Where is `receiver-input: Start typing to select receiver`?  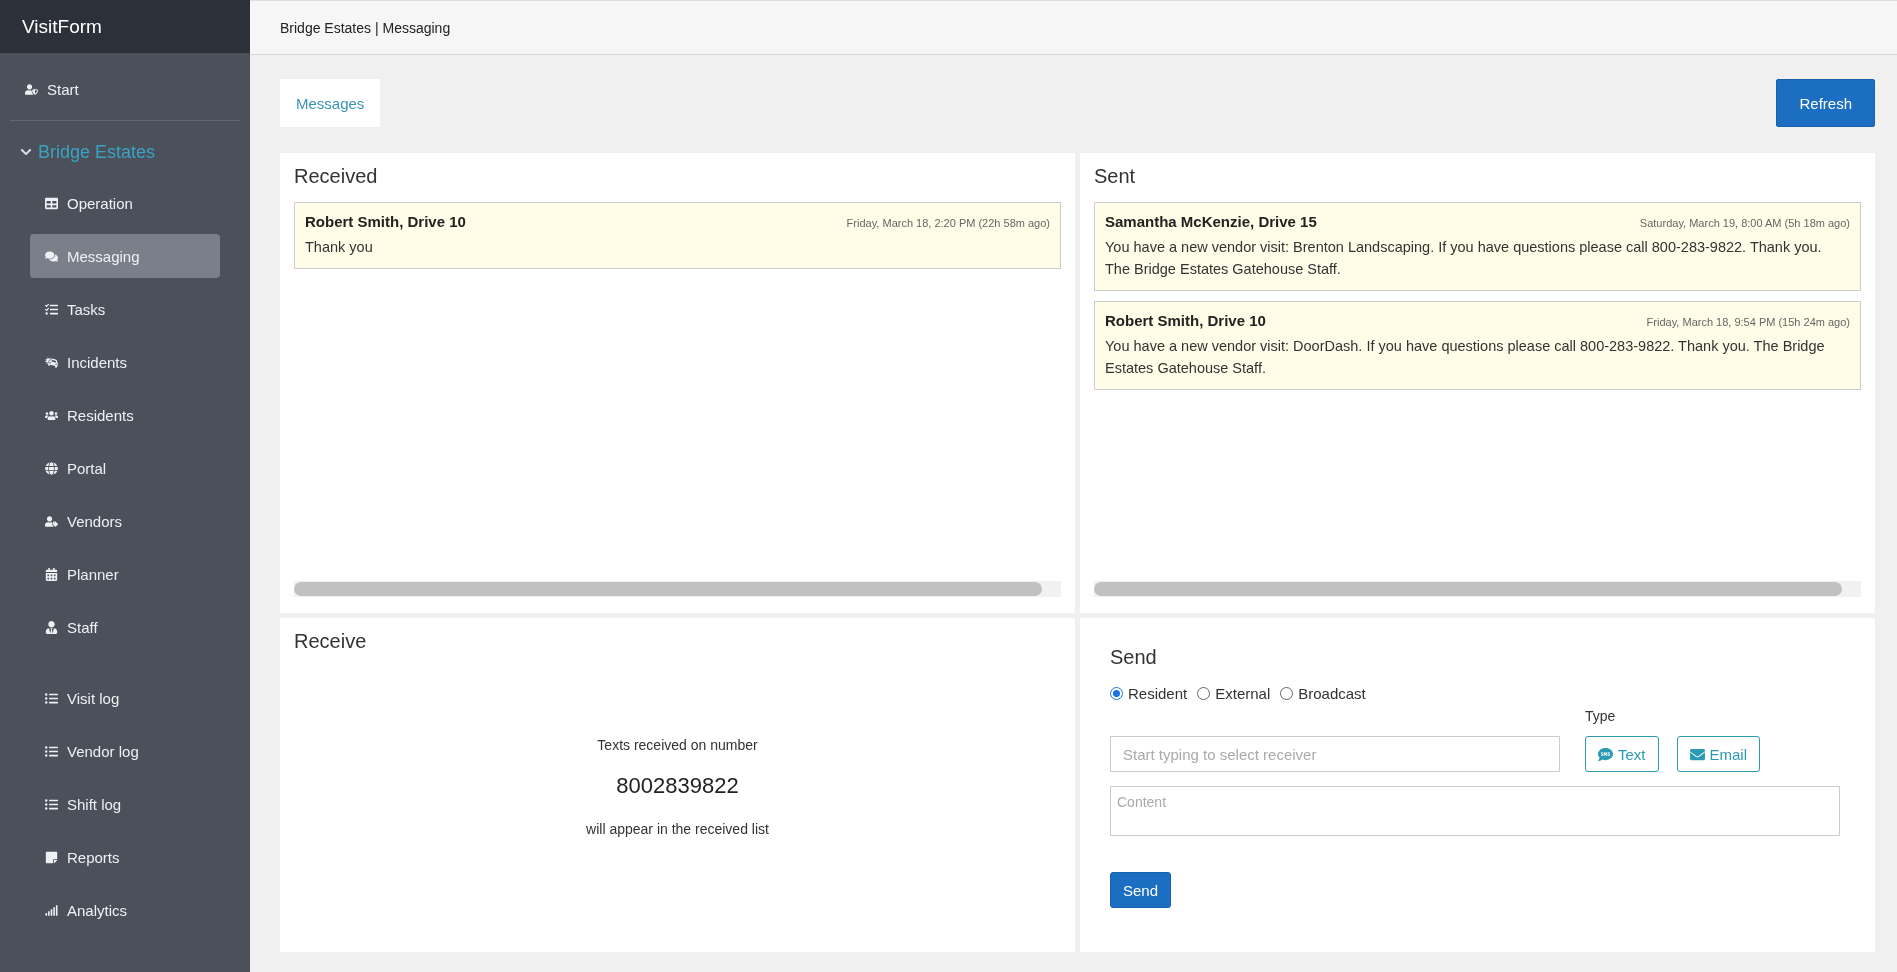 receiver-input: Start typing to select receiver is located at coordinates (1335, 754).